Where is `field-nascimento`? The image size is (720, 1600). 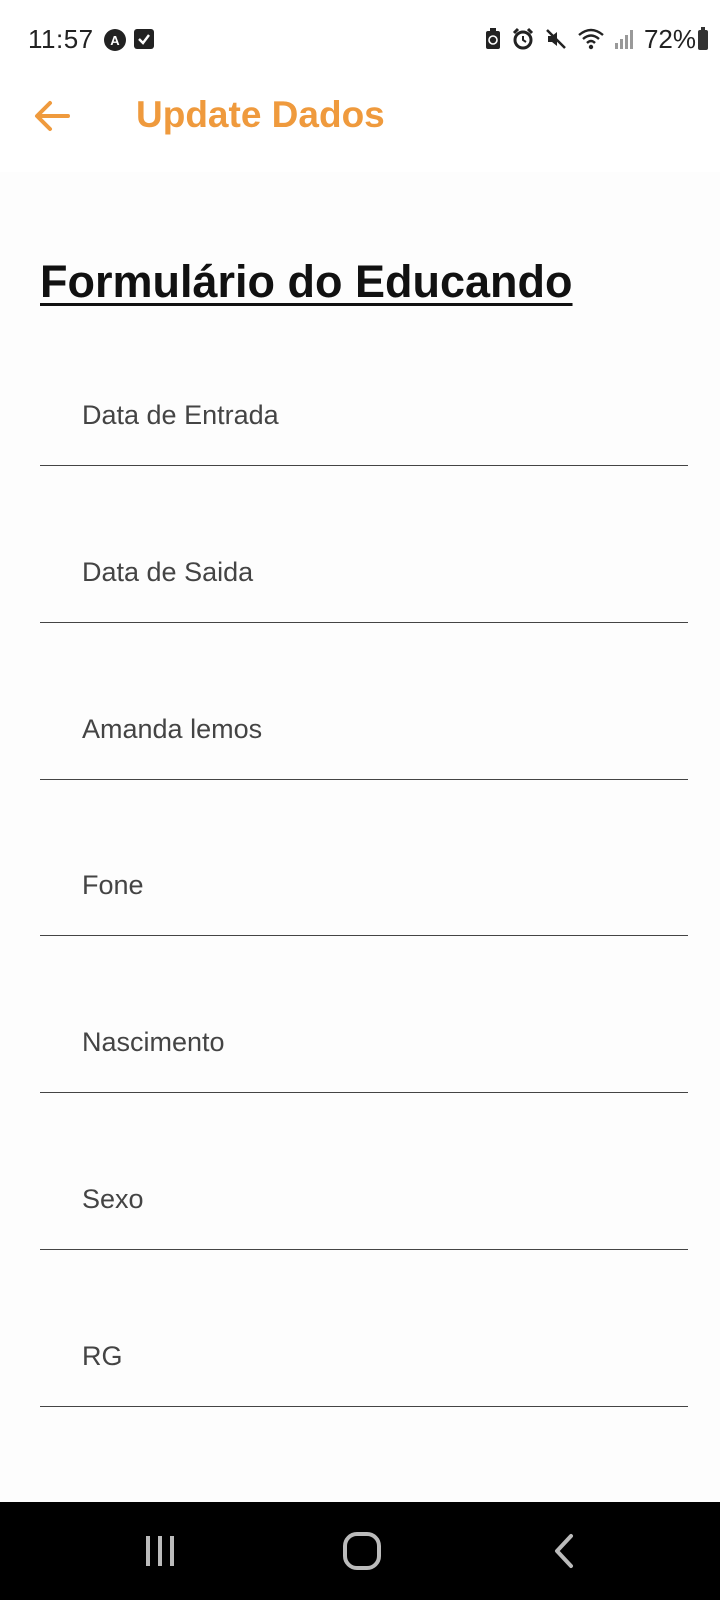
field-nascimento is located at coordinates (364, 1042).